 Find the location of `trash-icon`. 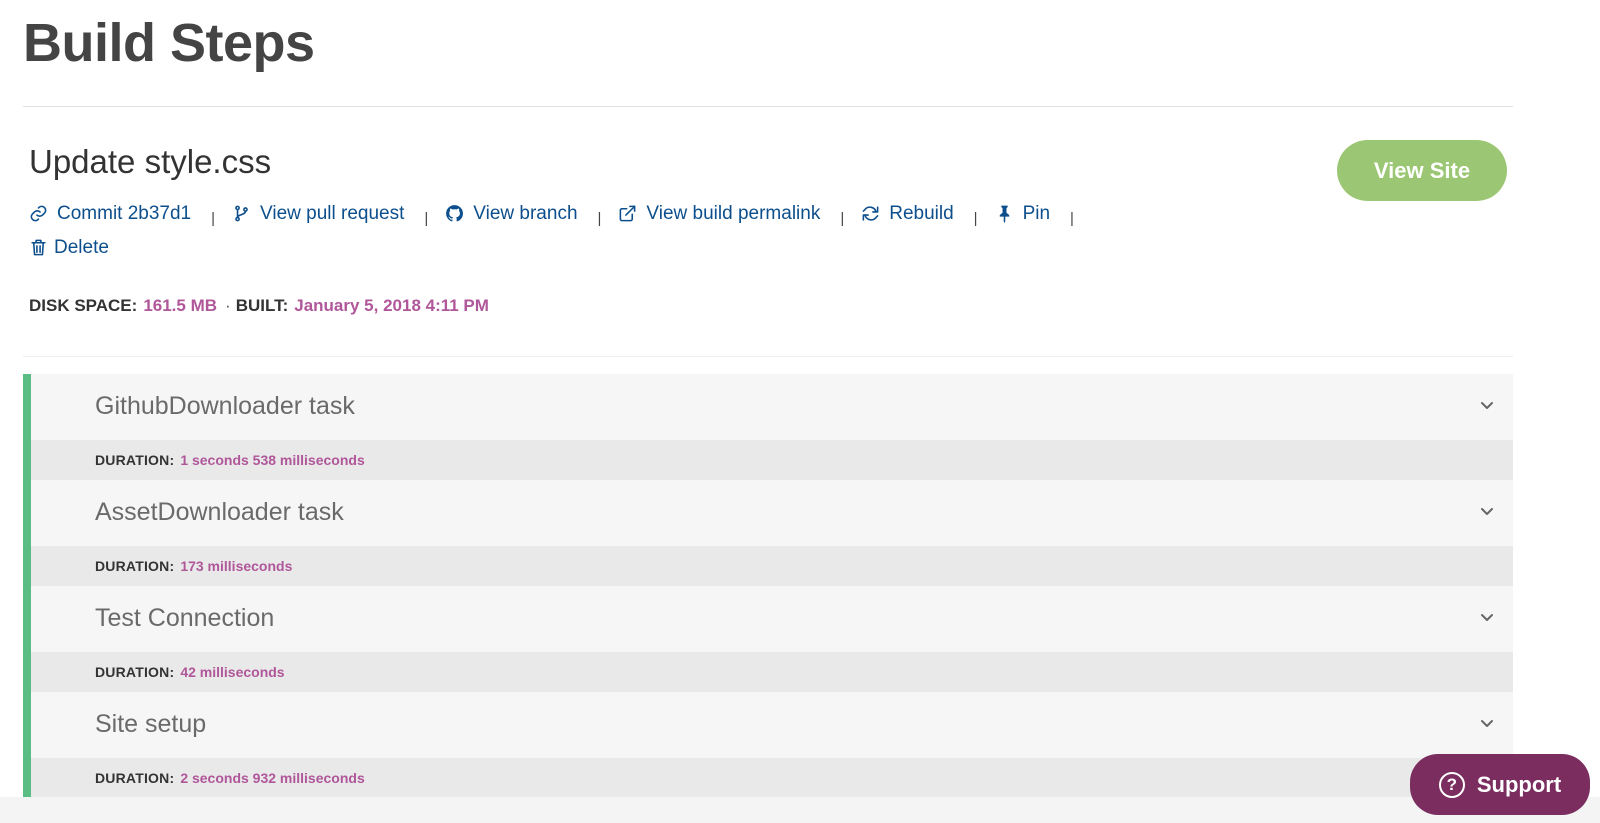

trash-icon is located at coordinates (38, 247).